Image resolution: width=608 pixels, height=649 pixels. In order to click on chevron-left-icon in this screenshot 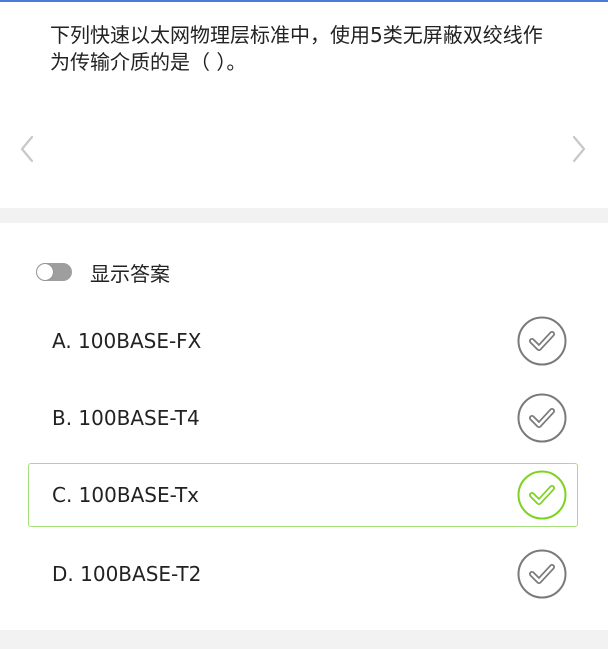, I will do `click(27, 149)`.